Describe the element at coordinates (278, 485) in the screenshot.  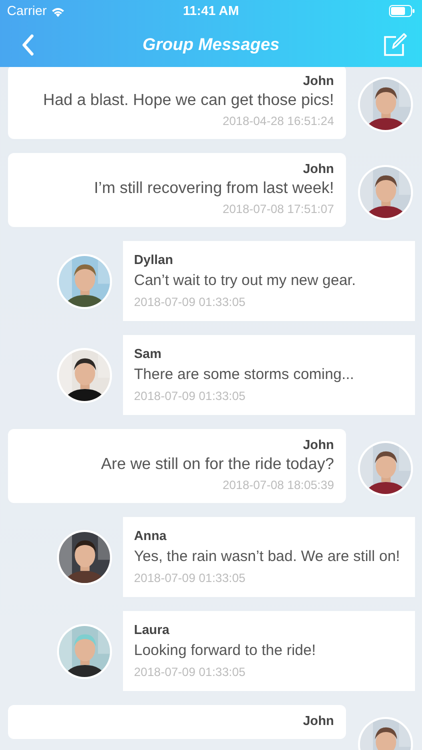
I see `message-time: 2018-07-08 18:05:39` at that location.